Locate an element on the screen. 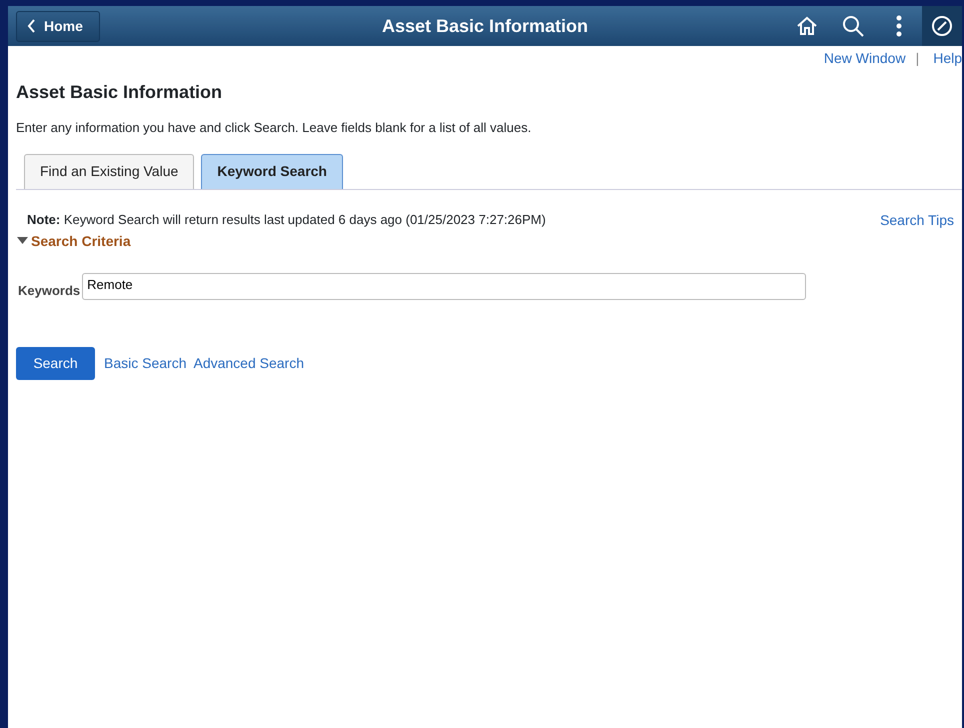 The image size is (964, 728). home-button: Home is located at coordinates (58, 26).